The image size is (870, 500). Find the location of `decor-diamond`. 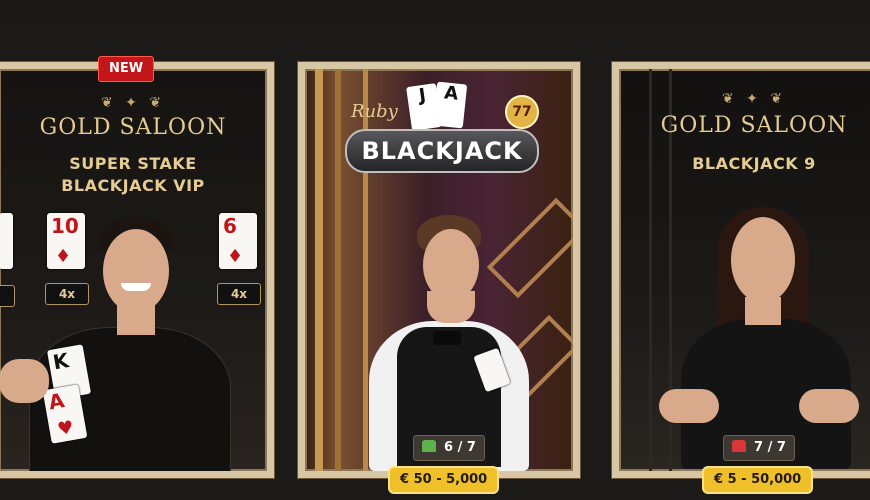

decor-diamond is located at coordinates (529, 248).